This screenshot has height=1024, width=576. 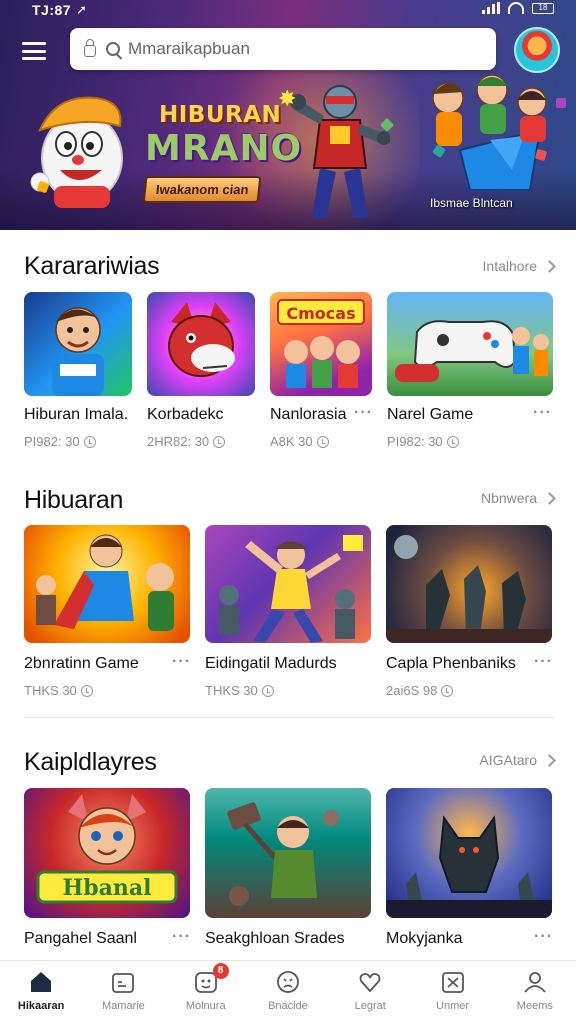 What do you see at coordinates (320, 313) in the screenshot?
I see `svg-text: Cmocas` at bounding box center [320, 313].